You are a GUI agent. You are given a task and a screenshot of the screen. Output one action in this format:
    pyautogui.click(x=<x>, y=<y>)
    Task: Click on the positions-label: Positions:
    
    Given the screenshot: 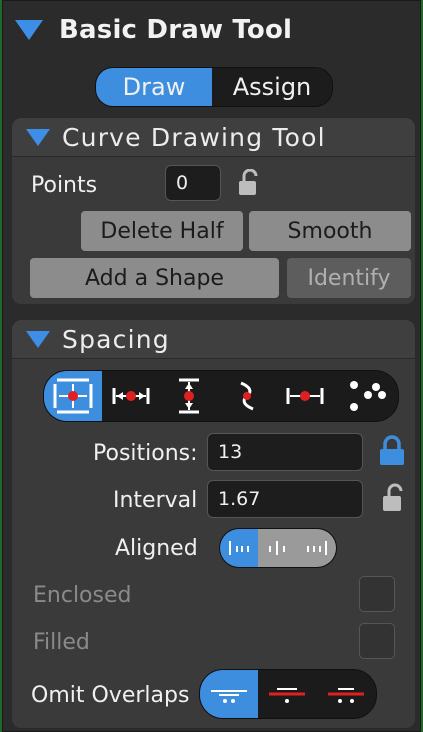 What is the action you would take?
    pyautogui.click(x=145, y=453)
    